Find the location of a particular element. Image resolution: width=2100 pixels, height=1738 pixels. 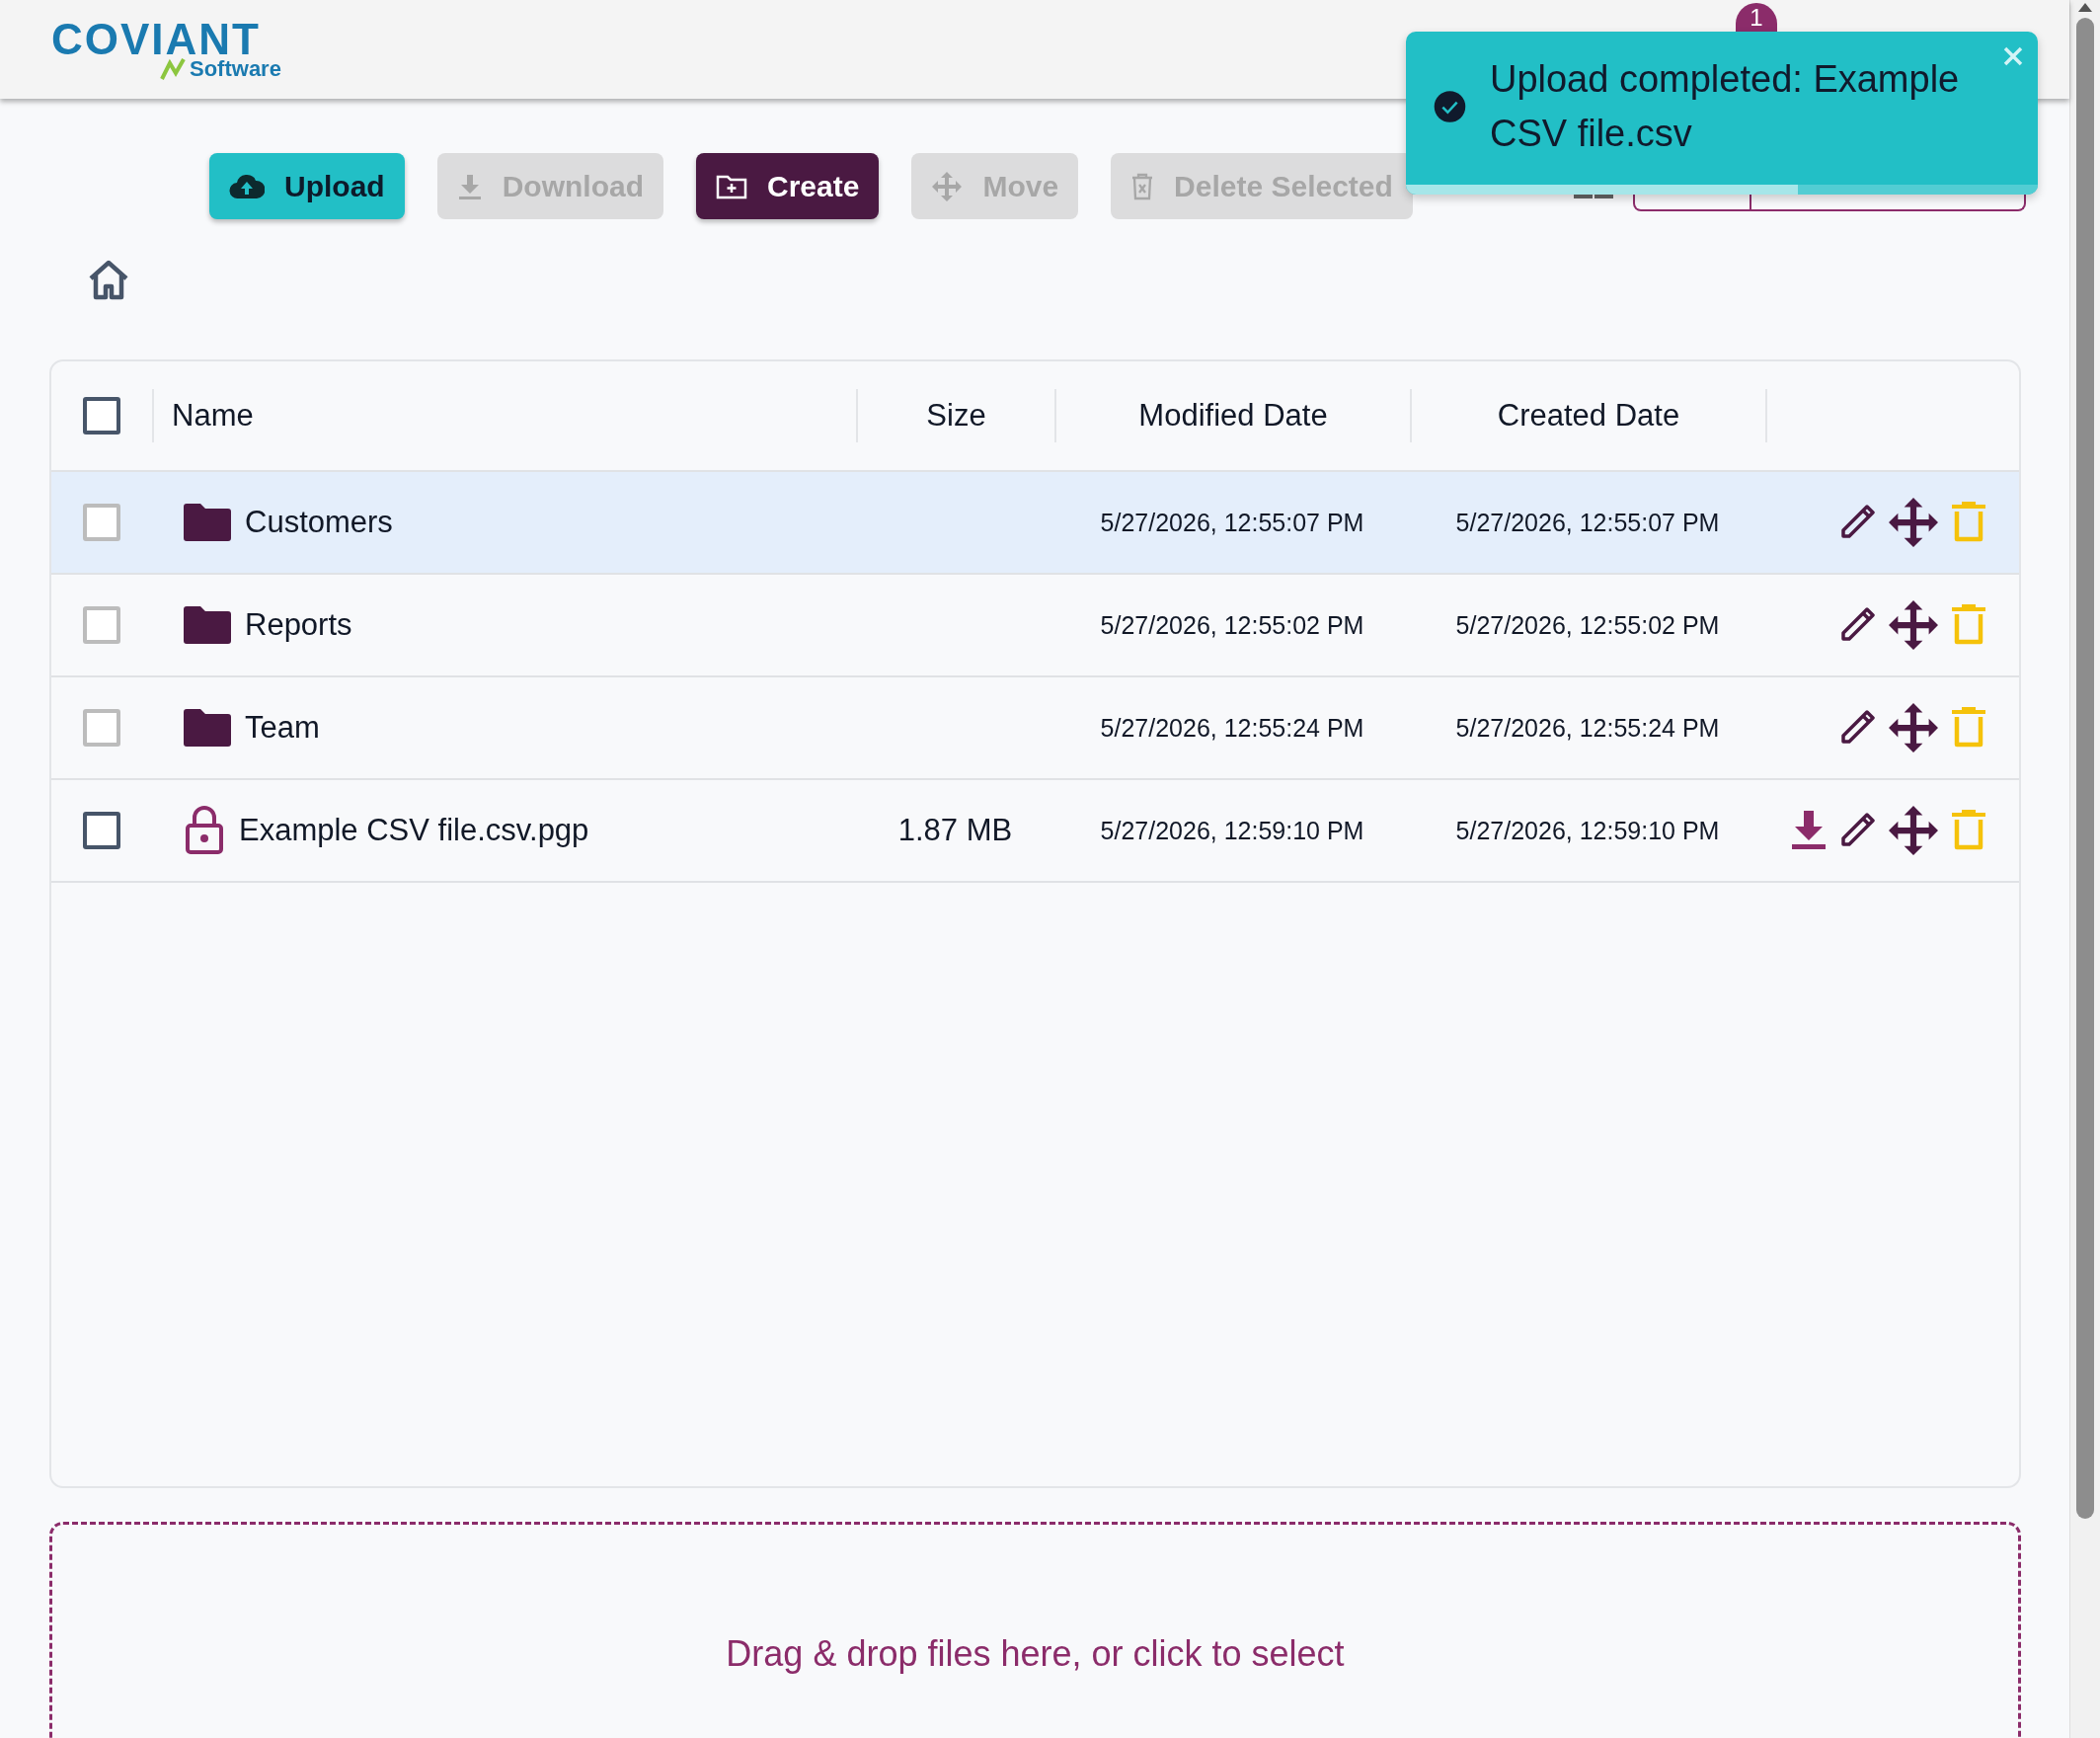

folder-plus-icon is located at coordinates (732, 186).